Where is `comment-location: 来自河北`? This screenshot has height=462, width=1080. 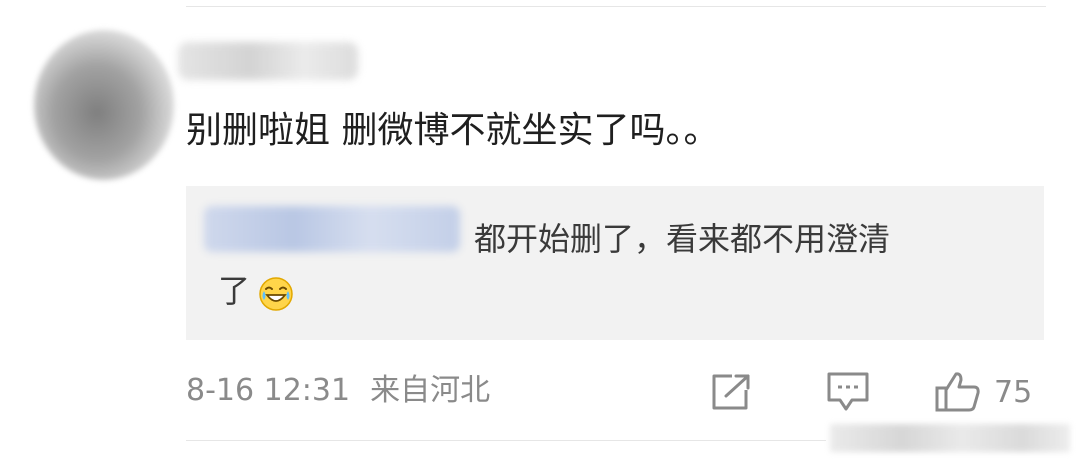 comment-location: 来自河北 is located at coordinates (430, 390).